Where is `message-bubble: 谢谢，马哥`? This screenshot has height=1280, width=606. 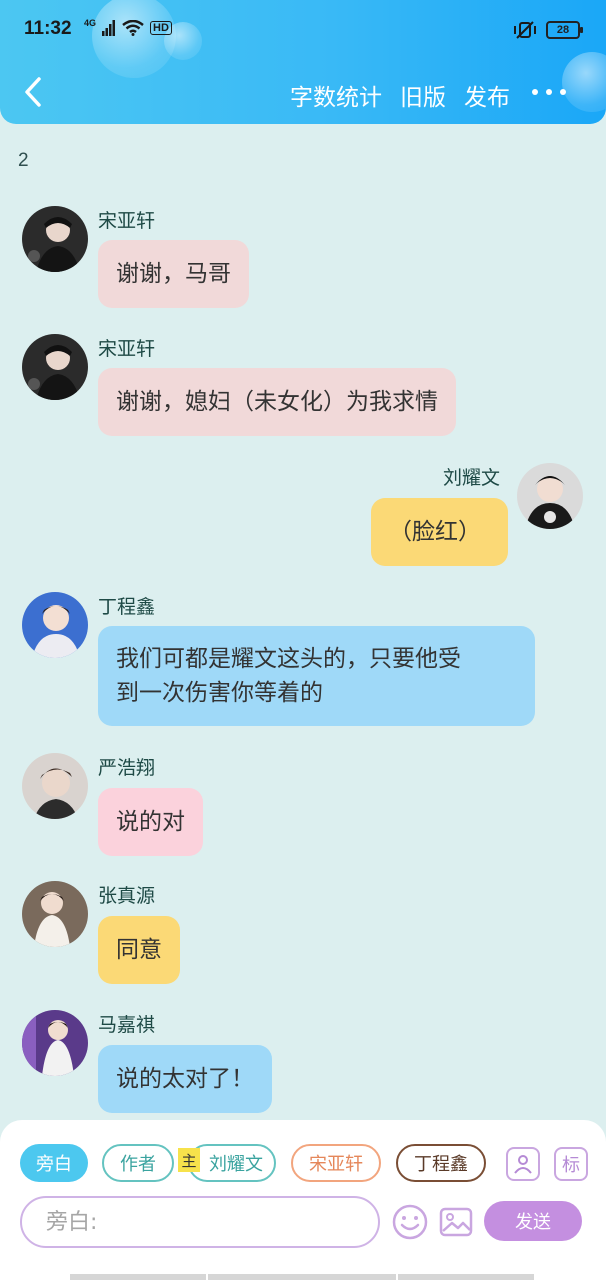
message-bubble: 谢谢，马哥 is located at coordinates (173, 274).